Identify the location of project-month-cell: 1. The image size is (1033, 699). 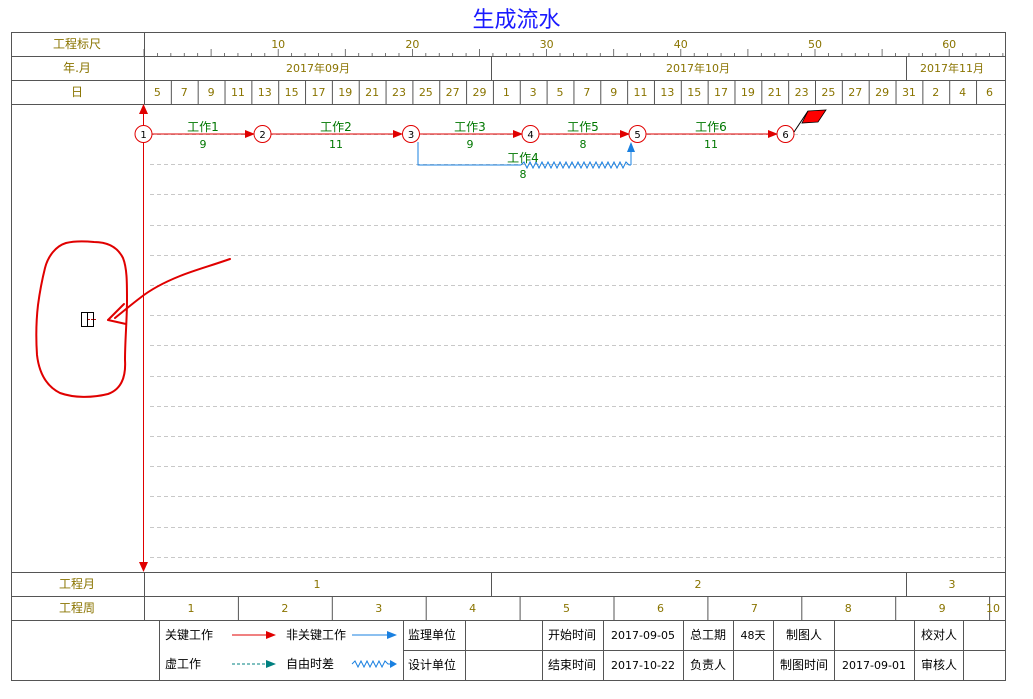
(317, 584).